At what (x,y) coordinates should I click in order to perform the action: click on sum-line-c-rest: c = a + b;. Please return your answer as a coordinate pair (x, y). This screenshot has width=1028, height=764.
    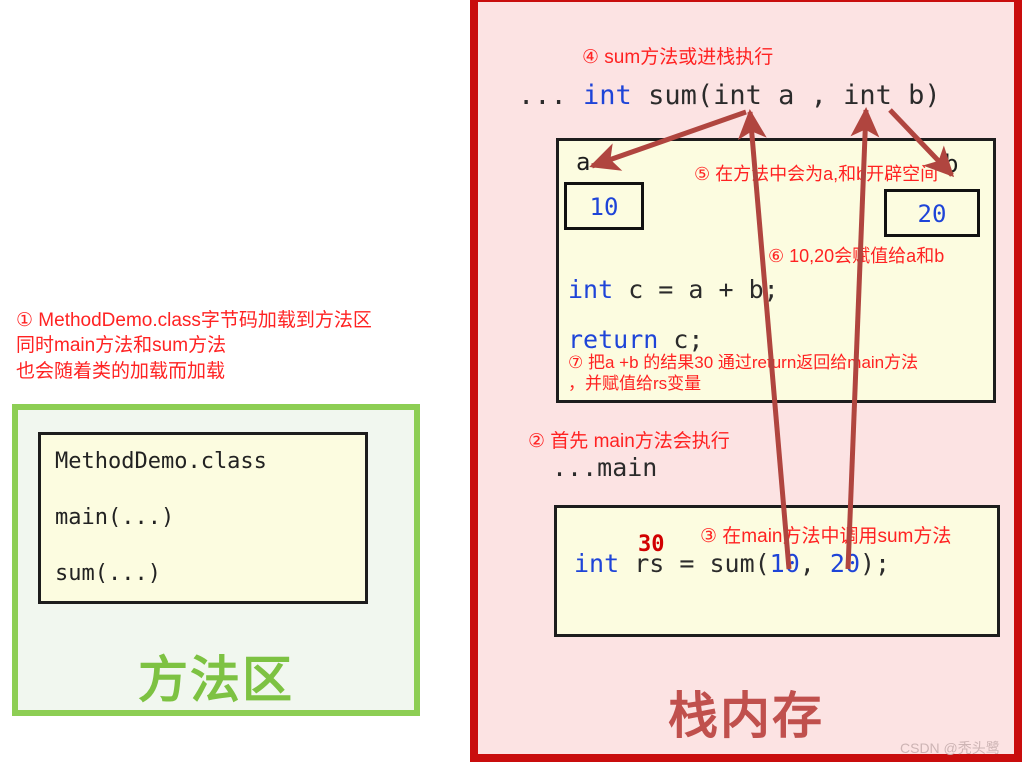
    Looking at the image, I should click on (696, 289).